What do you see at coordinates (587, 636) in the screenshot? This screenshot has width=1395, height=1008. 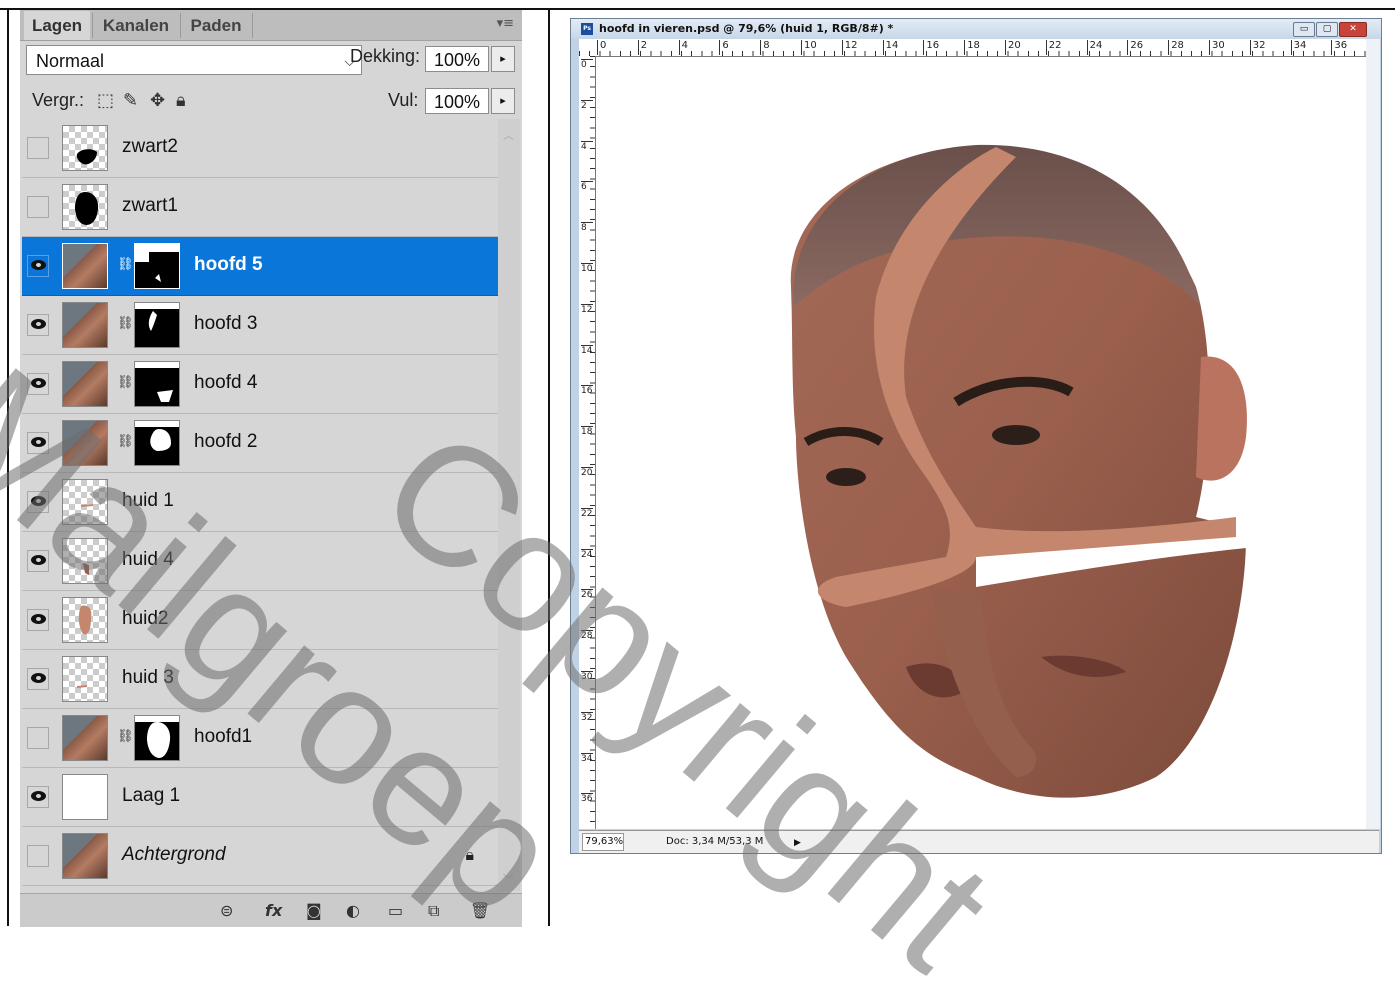 I see `ruler-v-label: 28` at bounding box center [587, 636].